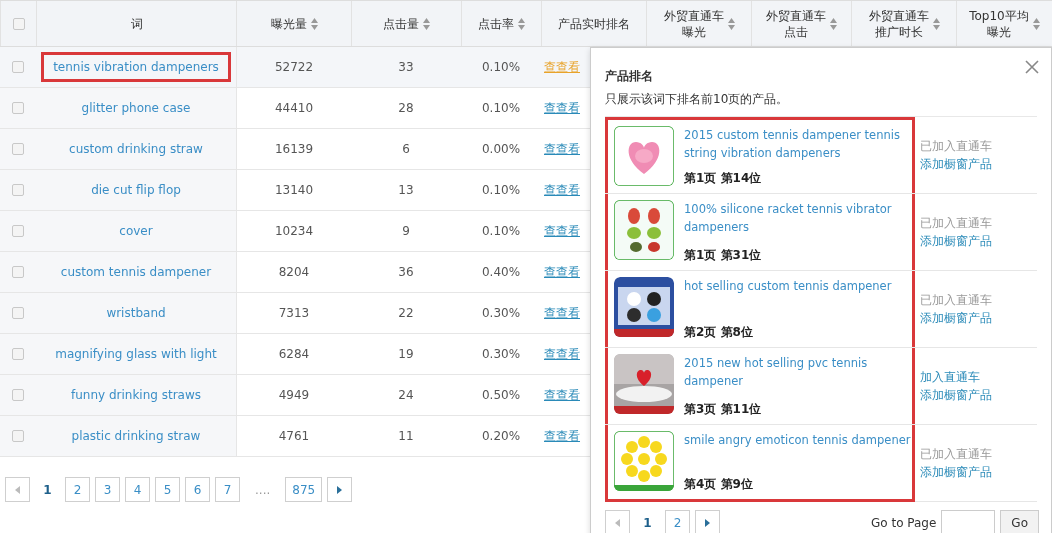  What do you see at coordinates (501, 149) in the screenshot?
I see `table-cell: 0.00%` at bounding box center [501, 149].